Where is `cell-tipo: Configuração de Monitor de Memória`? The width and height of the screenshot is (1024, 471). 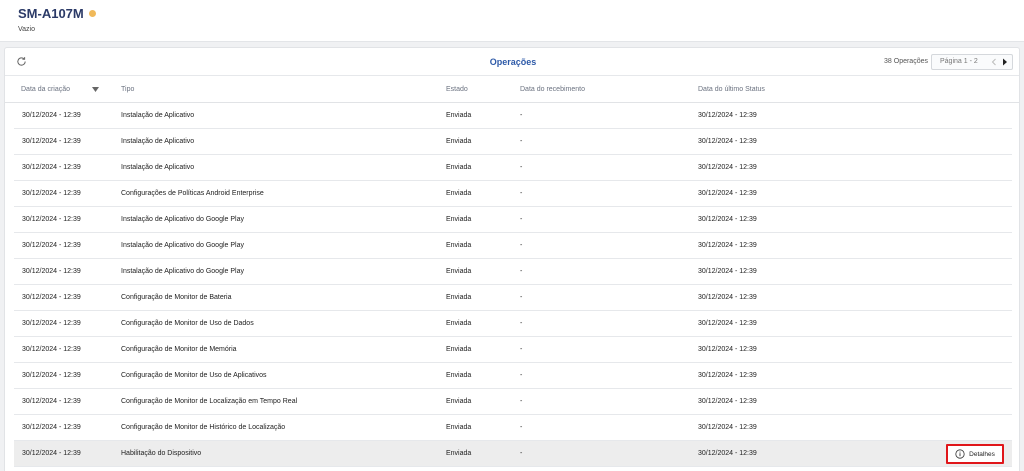 cell-tipo: Configuração de Monitor de Memória is located at coordinates (179, 349).